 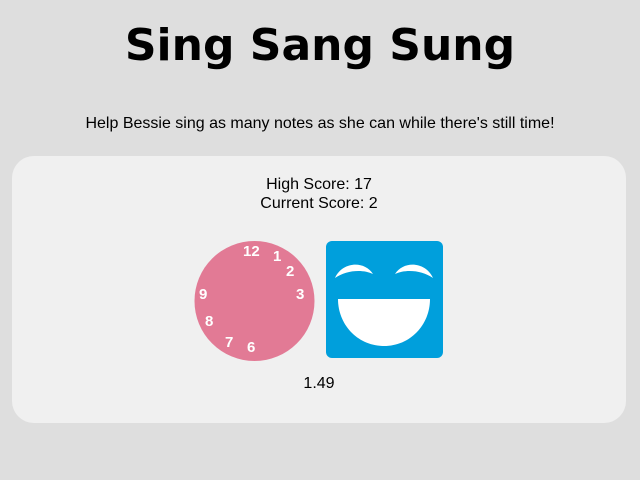 What do you see at coordinates (277, 256) in the screenshot?
I see `clock-number-1: 1` at bounding box center [277, 256].